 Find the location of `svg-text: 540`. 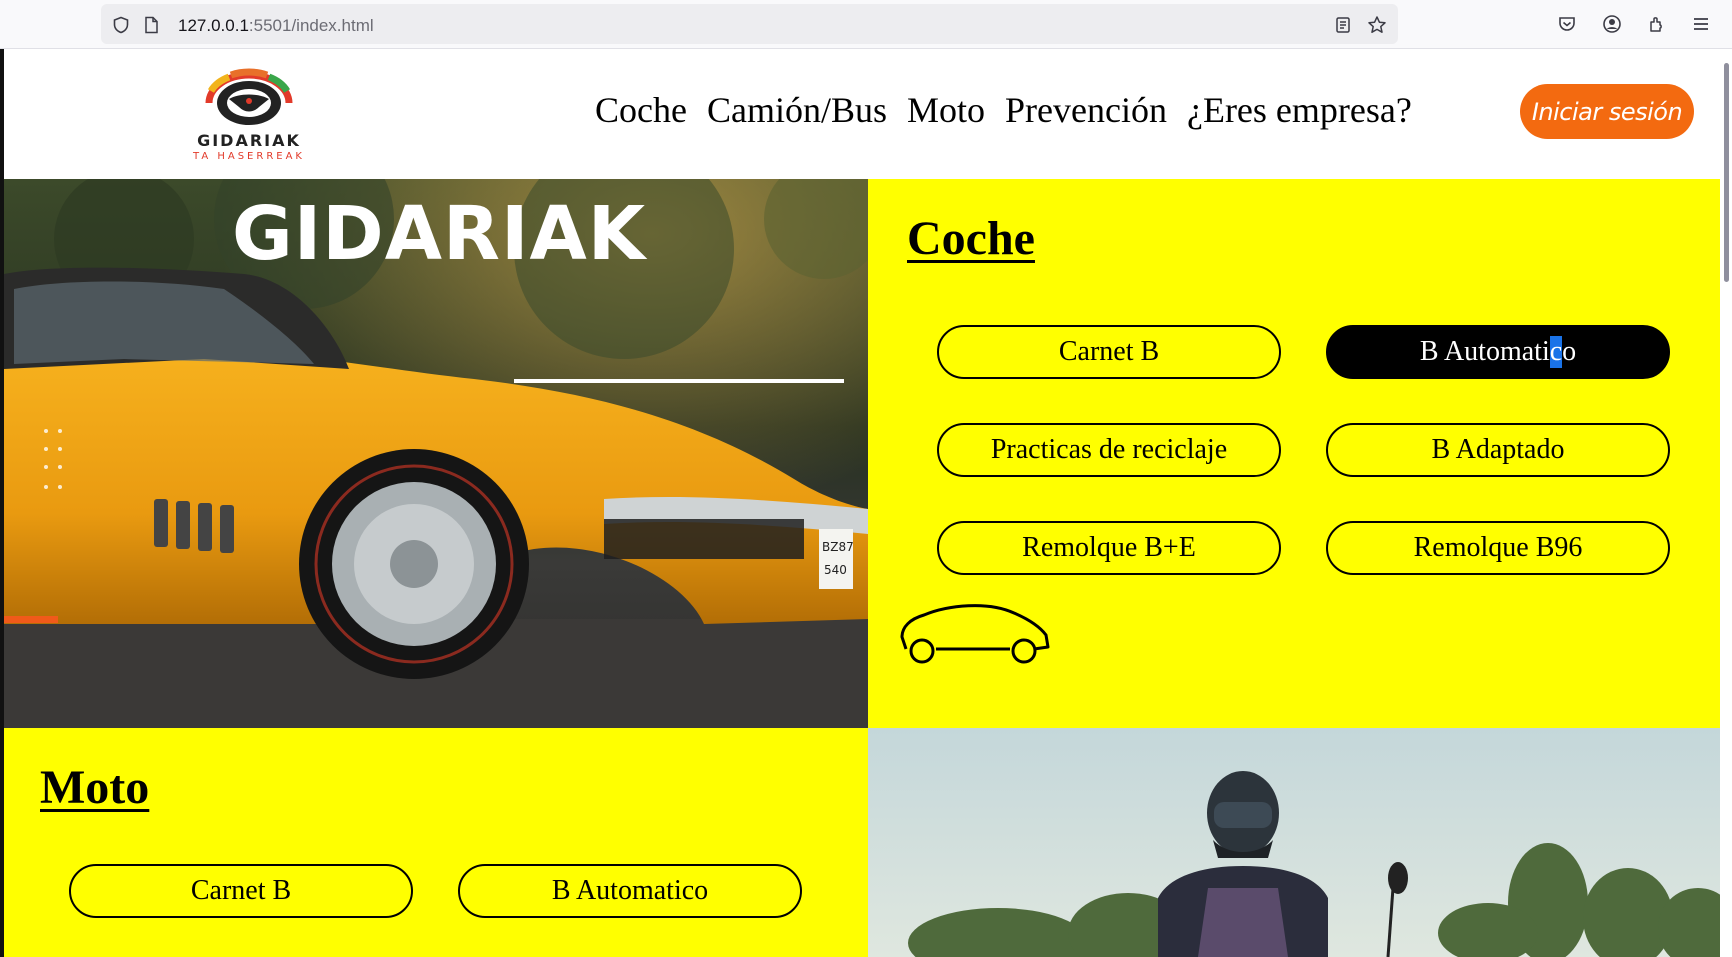

svg-text: 540 is located at coordinates (835, 570).